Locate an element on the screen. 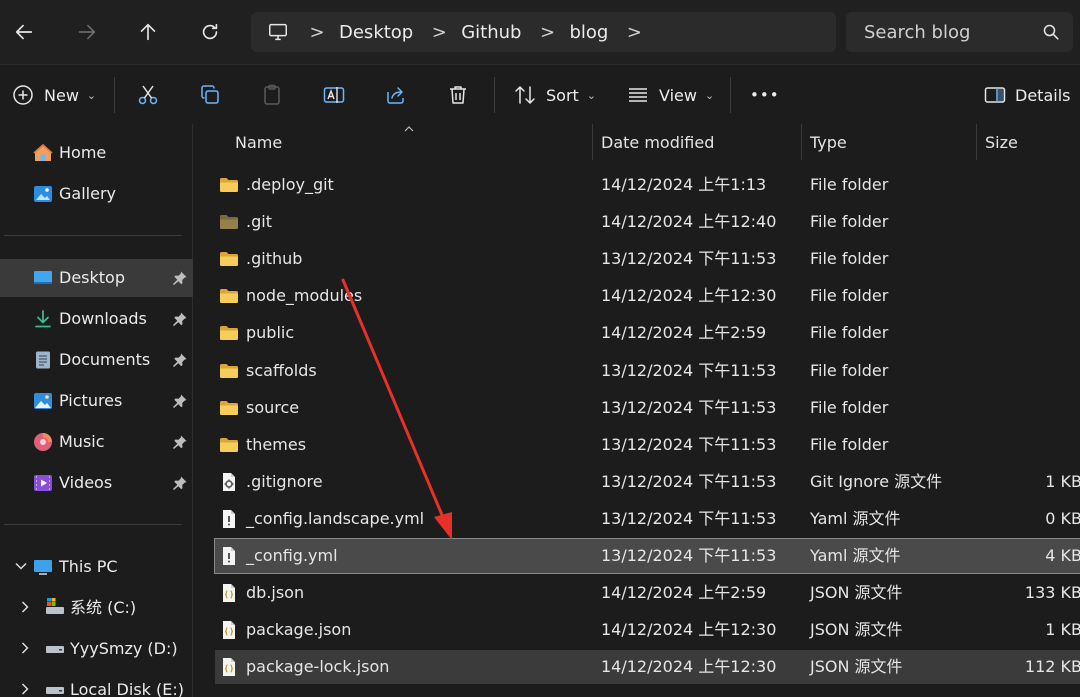  sidebar-item-drive-d: YyySmzy (D:) is located at coordinates (96, 649).